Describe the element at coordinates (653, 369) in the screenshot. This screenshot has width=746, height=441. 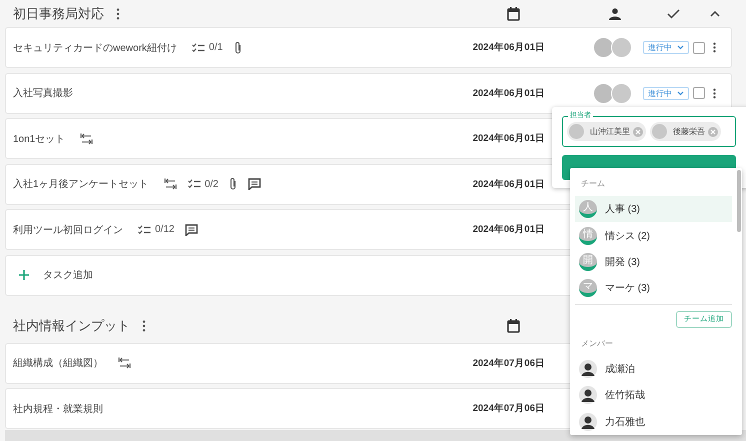
I see `member-option: 成瀬泊` at that location.